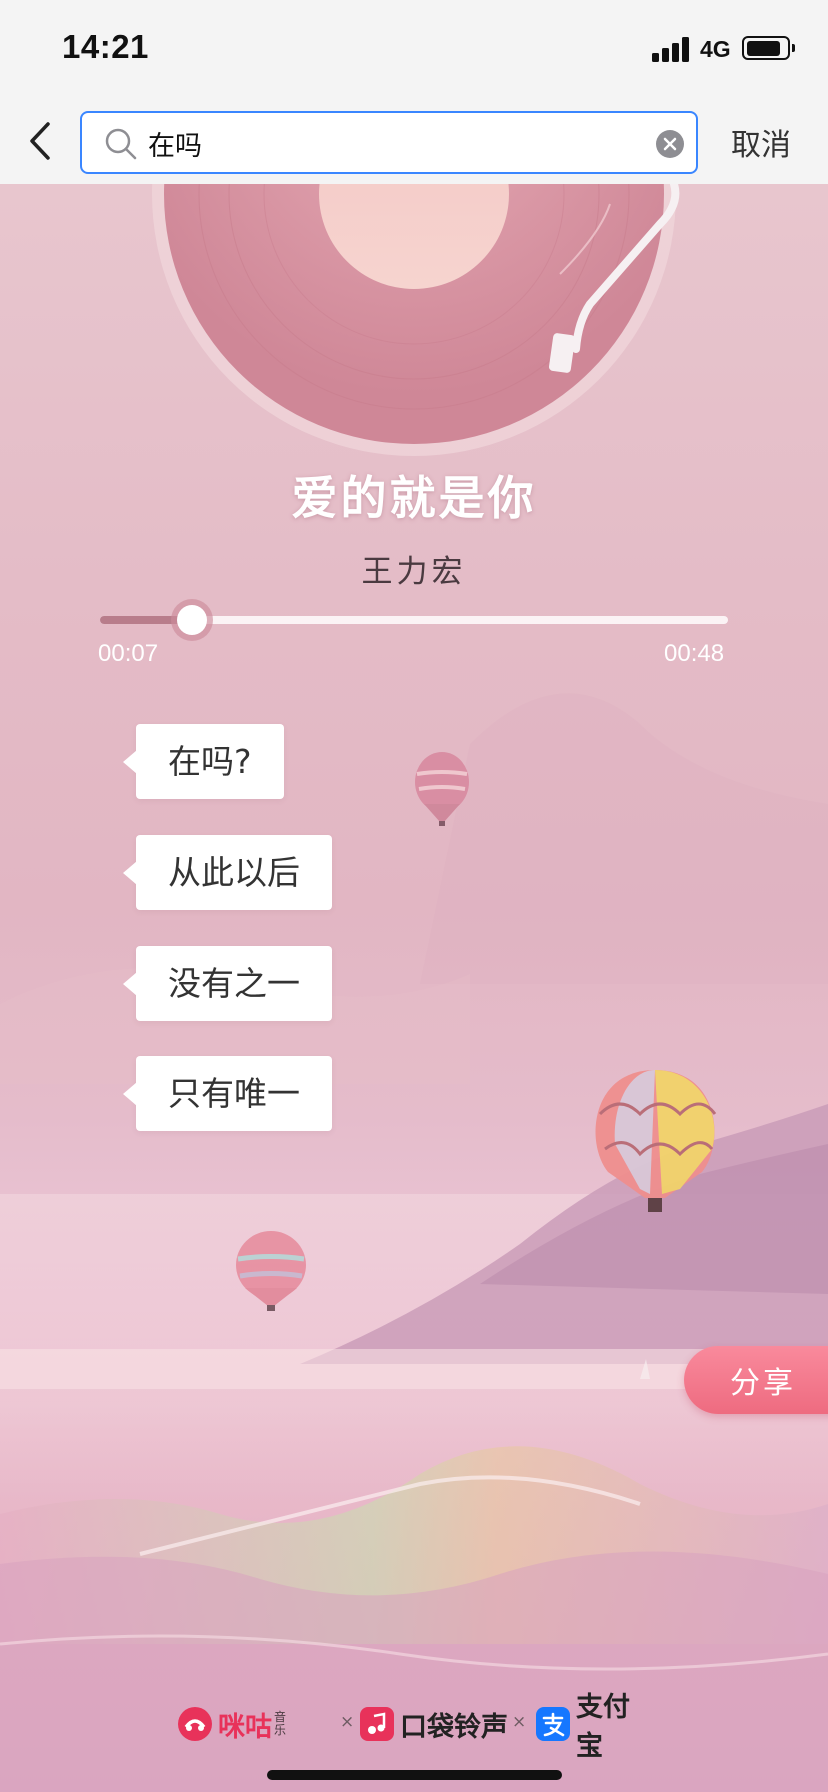 This screenshot has height=1792, width=828. I want to click on signal-icon, so click(672, 49).